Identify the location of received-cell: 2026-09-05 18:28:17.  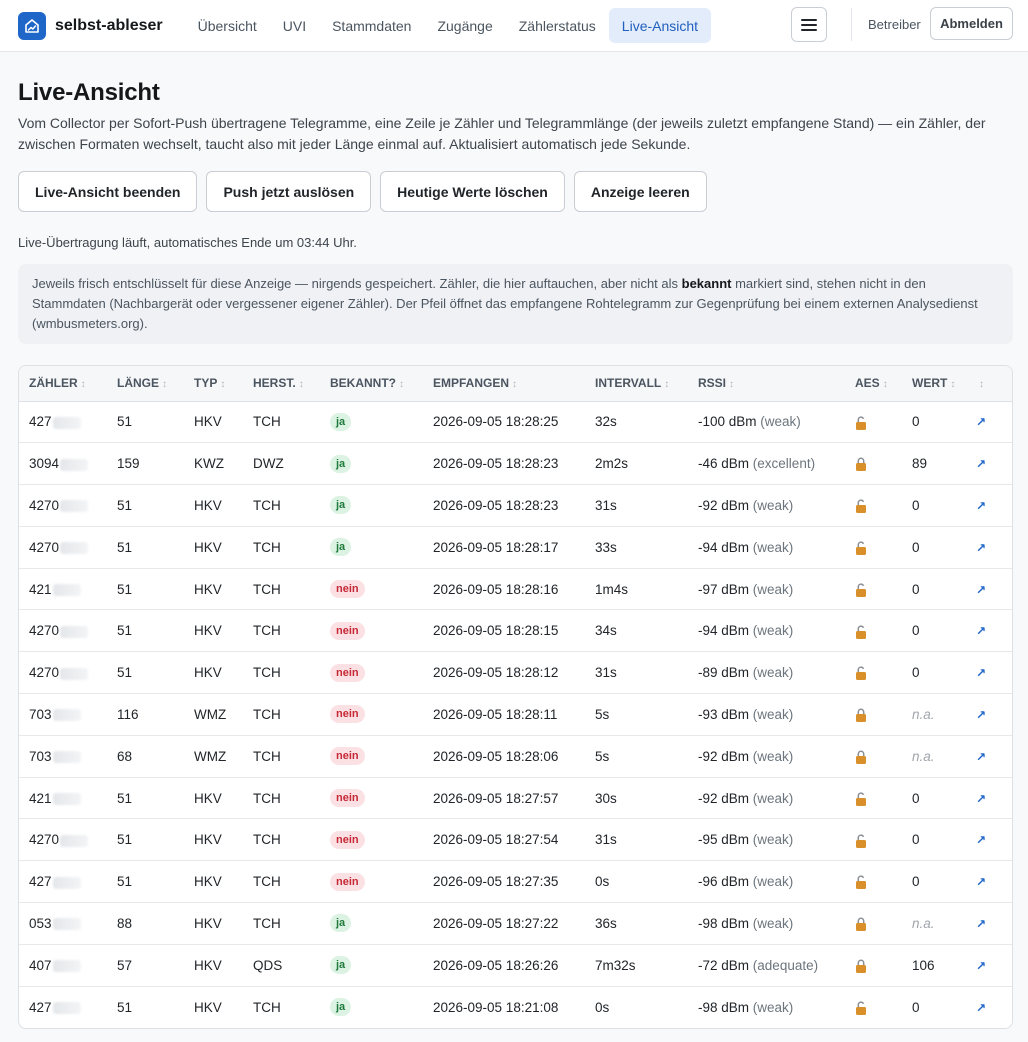
(504, 547).